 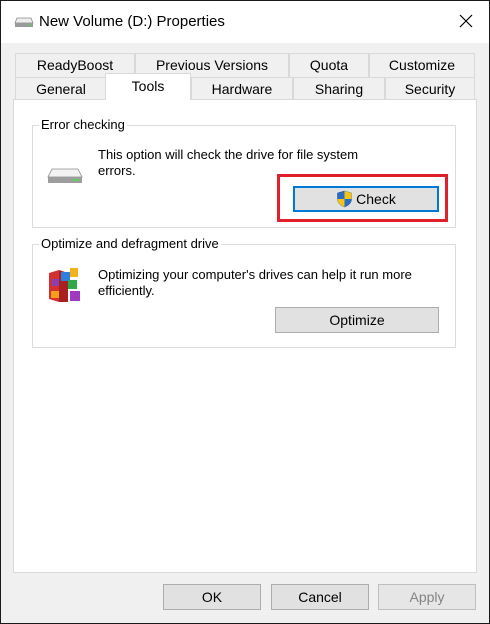 What do you see at coordinates (422, 65) in the screenshot?
I see `tab-customize: Customize` at bounding box center [422, 65].